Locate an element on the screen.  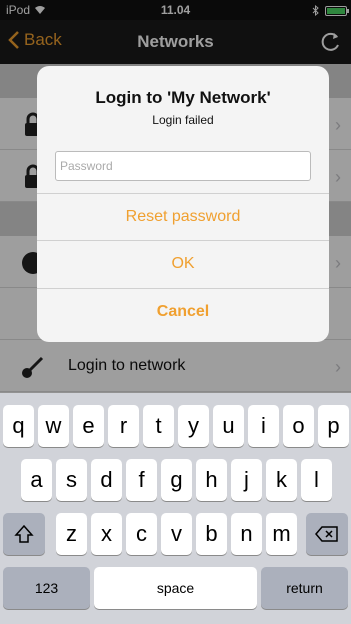
key-j: j is located at coordinates (246, 480).